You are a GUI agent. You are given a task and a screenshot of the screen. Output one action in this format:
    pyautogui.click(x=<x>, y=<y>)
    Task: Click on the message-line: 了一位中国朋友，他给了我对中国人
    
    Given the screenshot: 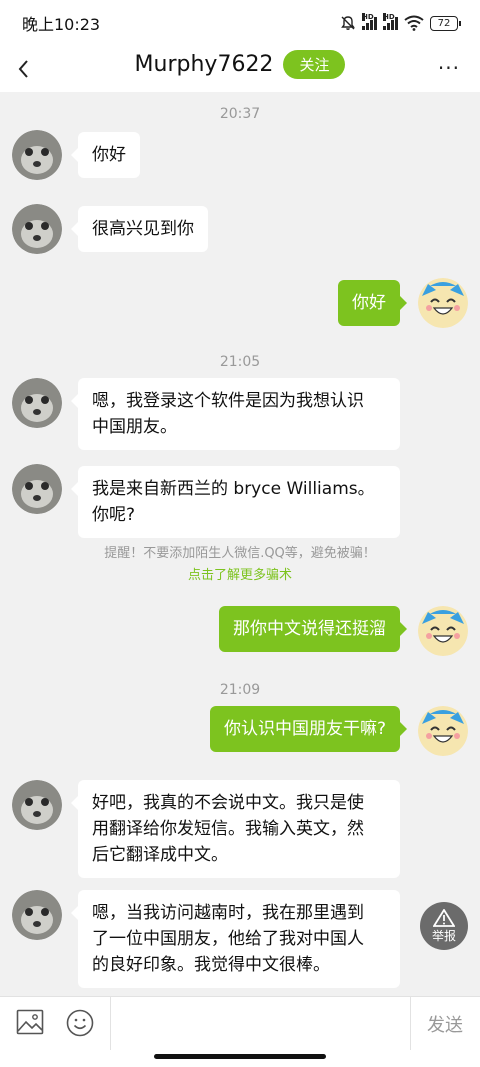 What is the action you would take?
    pyautogui.click(x=228, y=939)
    